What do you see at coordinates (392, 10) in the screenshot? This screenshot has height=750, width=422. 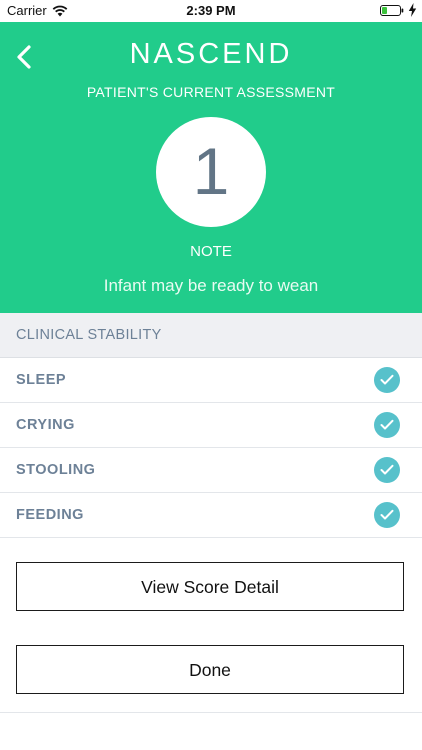 I see `battery-icon` at bounding box center [392, 10].